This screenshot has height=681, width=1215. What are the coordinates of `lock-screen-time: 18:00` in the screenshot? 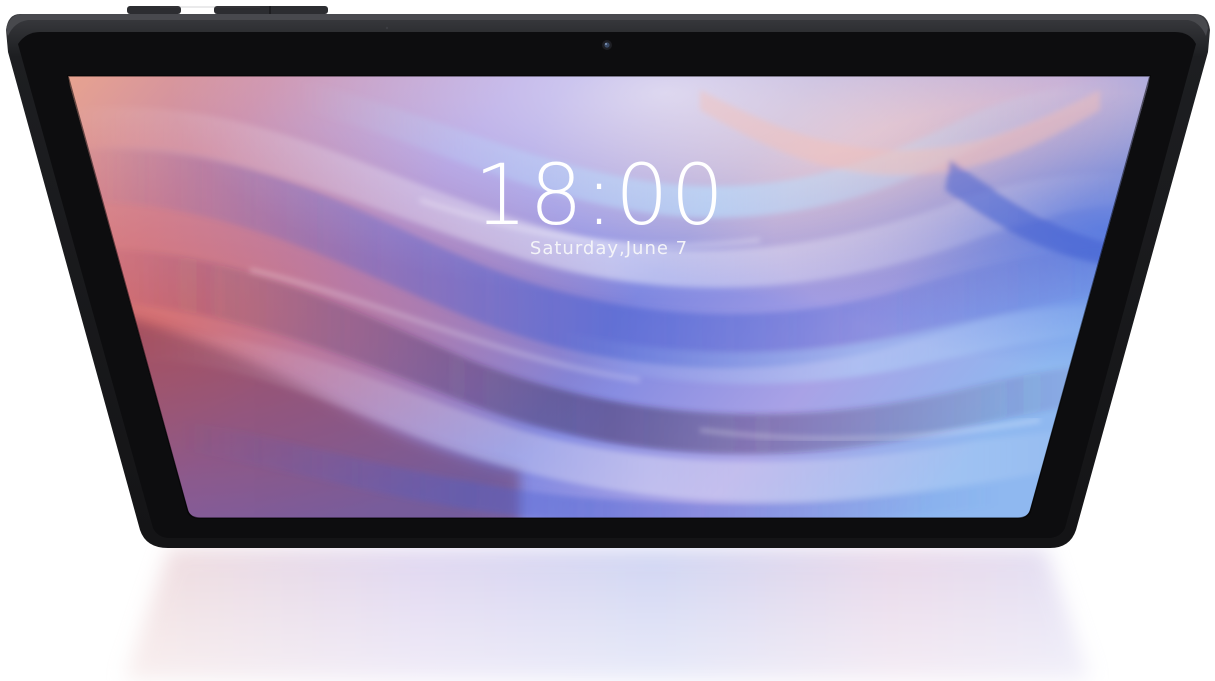 It's located at (600, 195).